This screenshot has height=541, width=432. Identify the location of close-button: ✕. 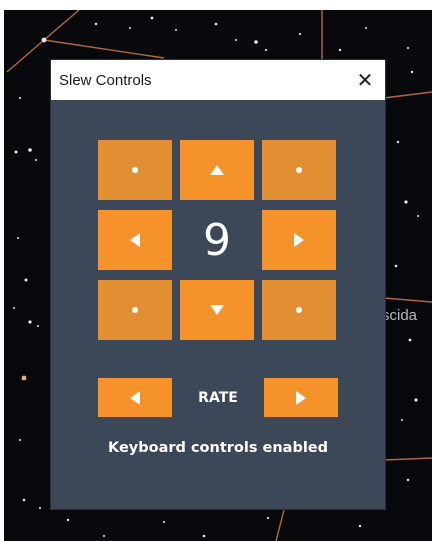
(365, 80).